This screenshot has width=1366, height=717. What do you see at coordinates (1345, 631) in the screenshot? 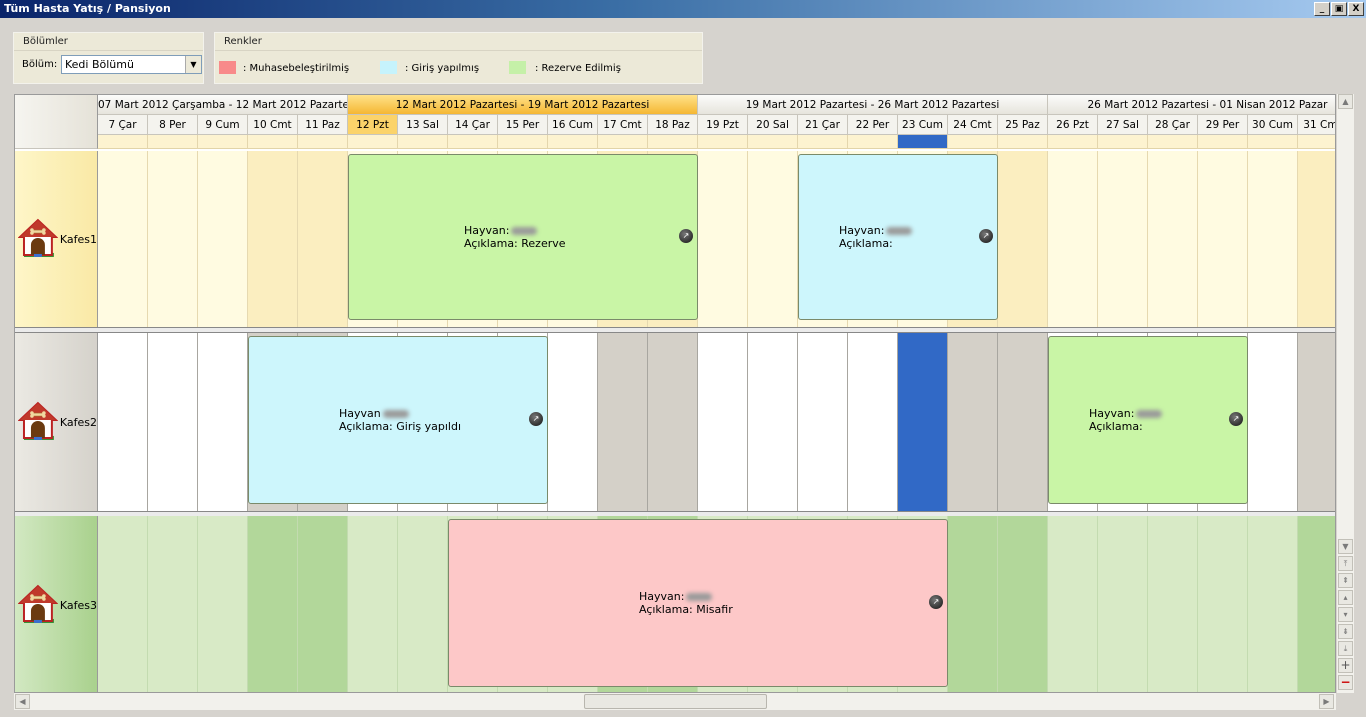
I see `next-page-icon: ⇟` at bounding box center [1345, 631].